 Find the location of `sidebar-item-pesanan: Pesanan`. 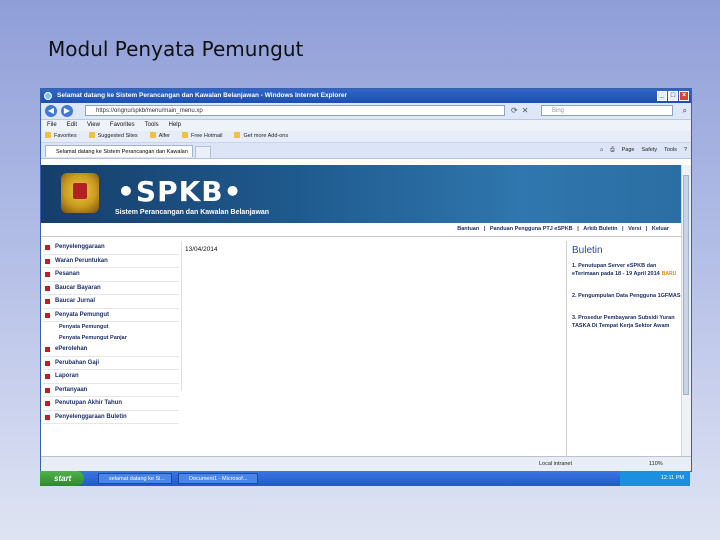

sidebar-item-pesanan: Pesanan is located at coordinates (111, 275).